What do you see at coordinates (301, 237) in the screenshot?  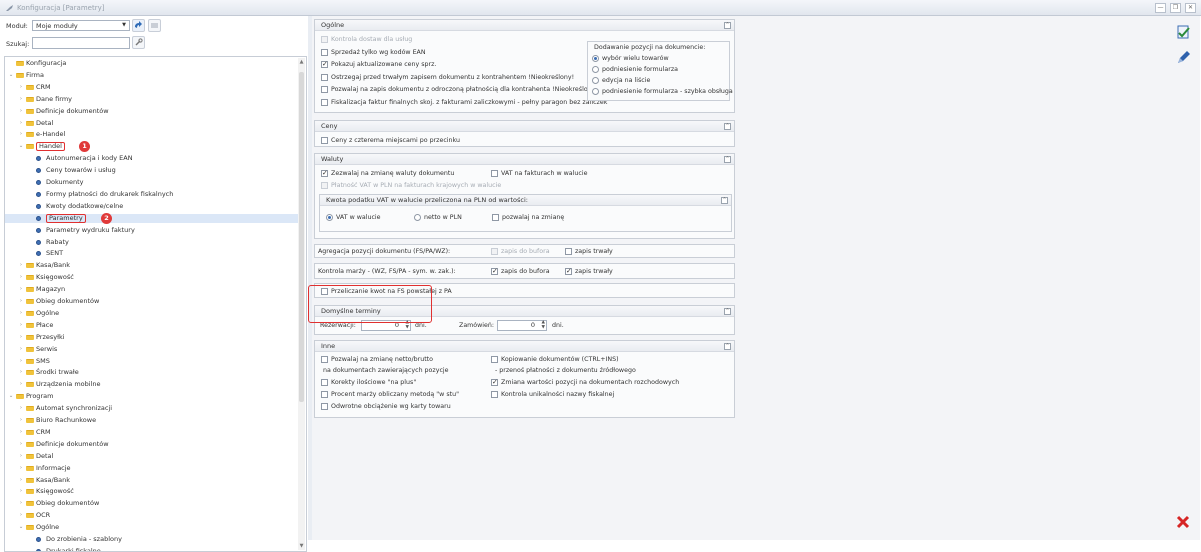 I see `scroll-thumb` at bounding box center [301, 237].